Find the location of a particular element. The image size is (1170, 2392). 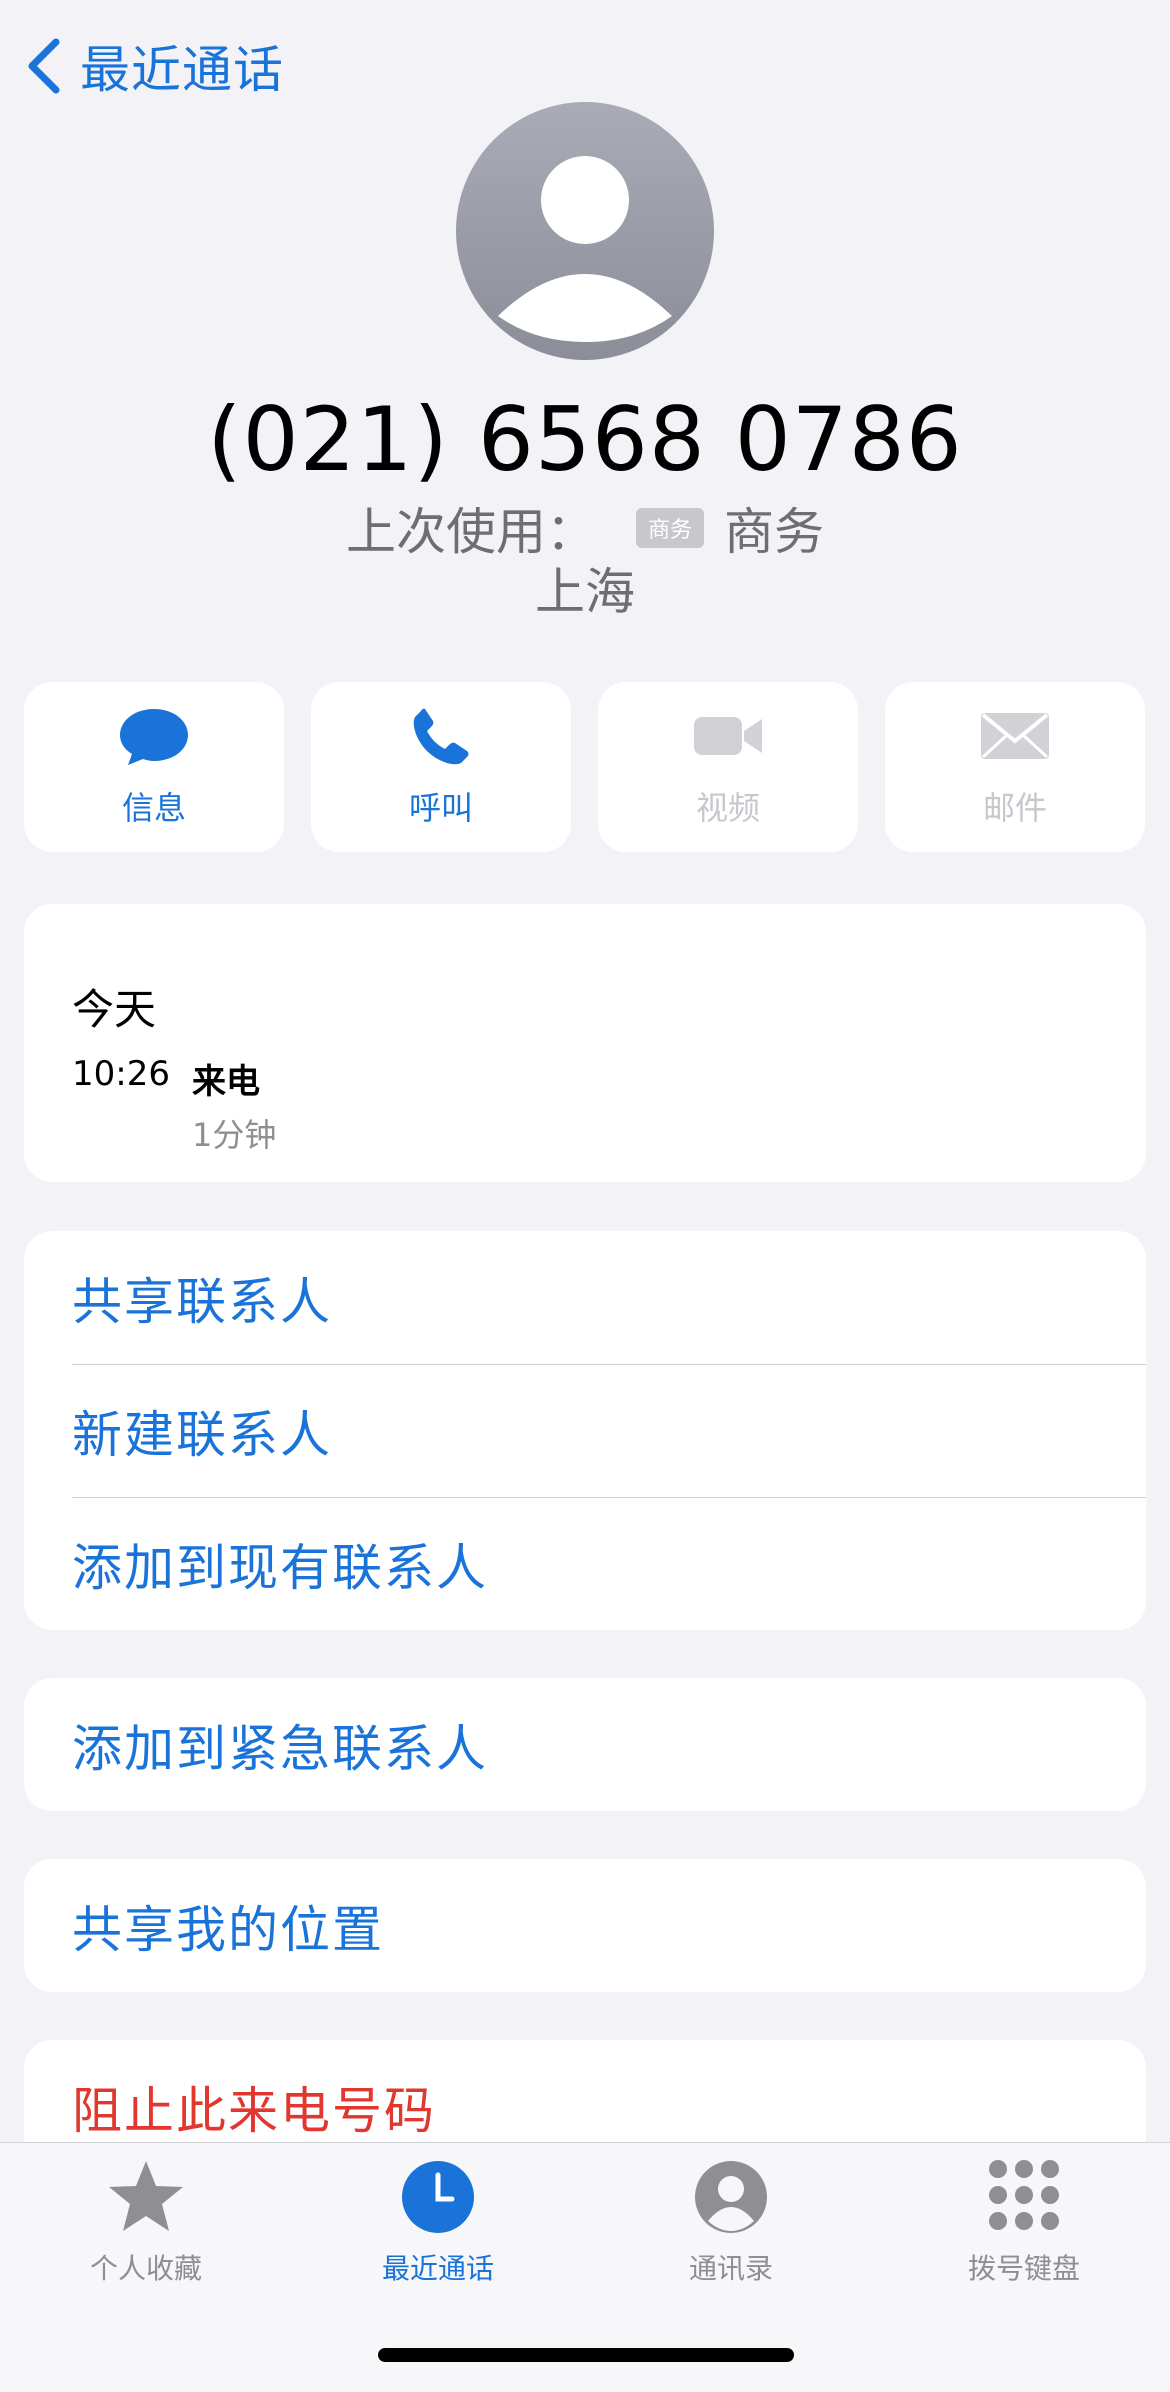

avatar is located at coordinates (585, 231).